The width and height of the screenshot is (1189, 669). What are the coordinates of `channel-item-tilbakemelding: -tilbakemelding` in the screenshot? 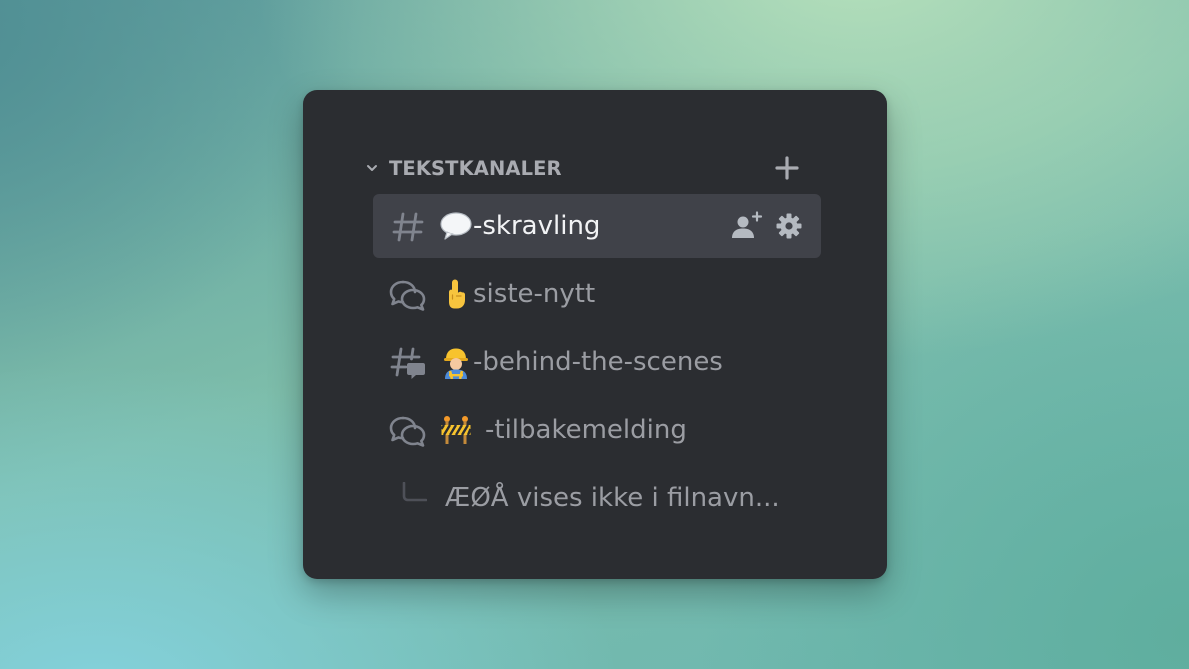 It's located at (597, 430).